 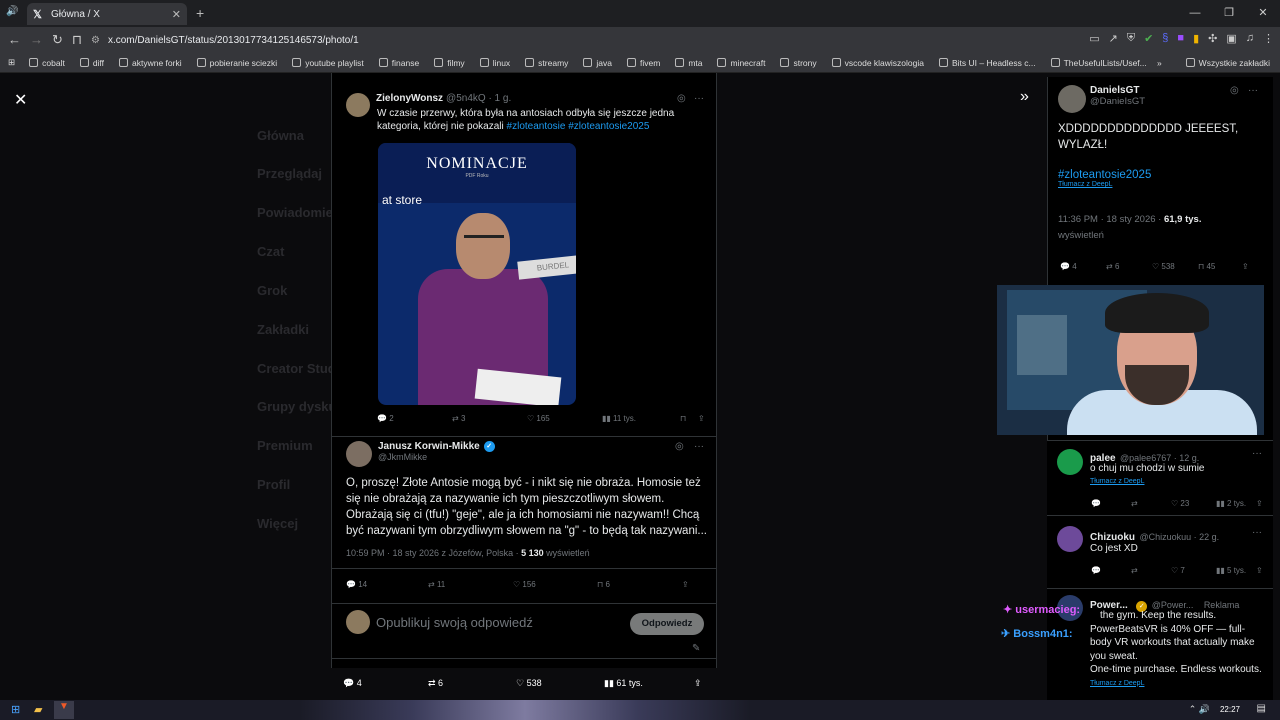 What do you see at coordinates (47, 63) in the screenshot?
I see `bookmark-item: cobalt` at bounding box center [47, 63].